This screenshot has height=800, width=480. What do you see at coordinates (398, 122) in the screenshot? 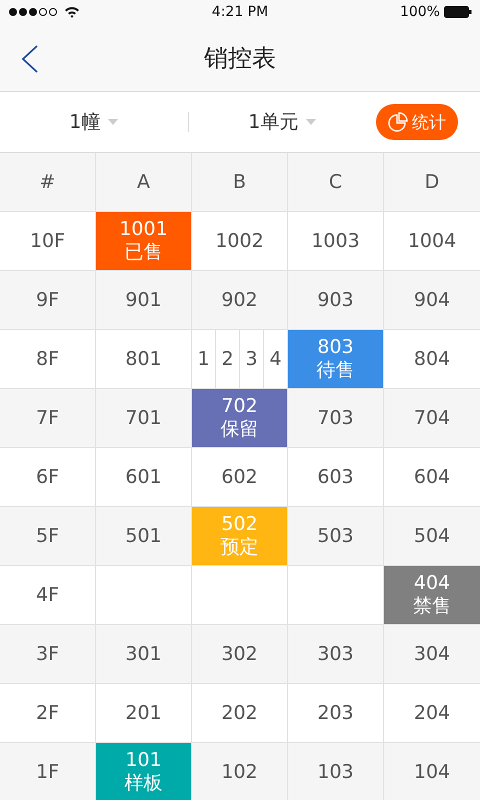
I see `pie-chart-icon` at bounding box center [398, 122].